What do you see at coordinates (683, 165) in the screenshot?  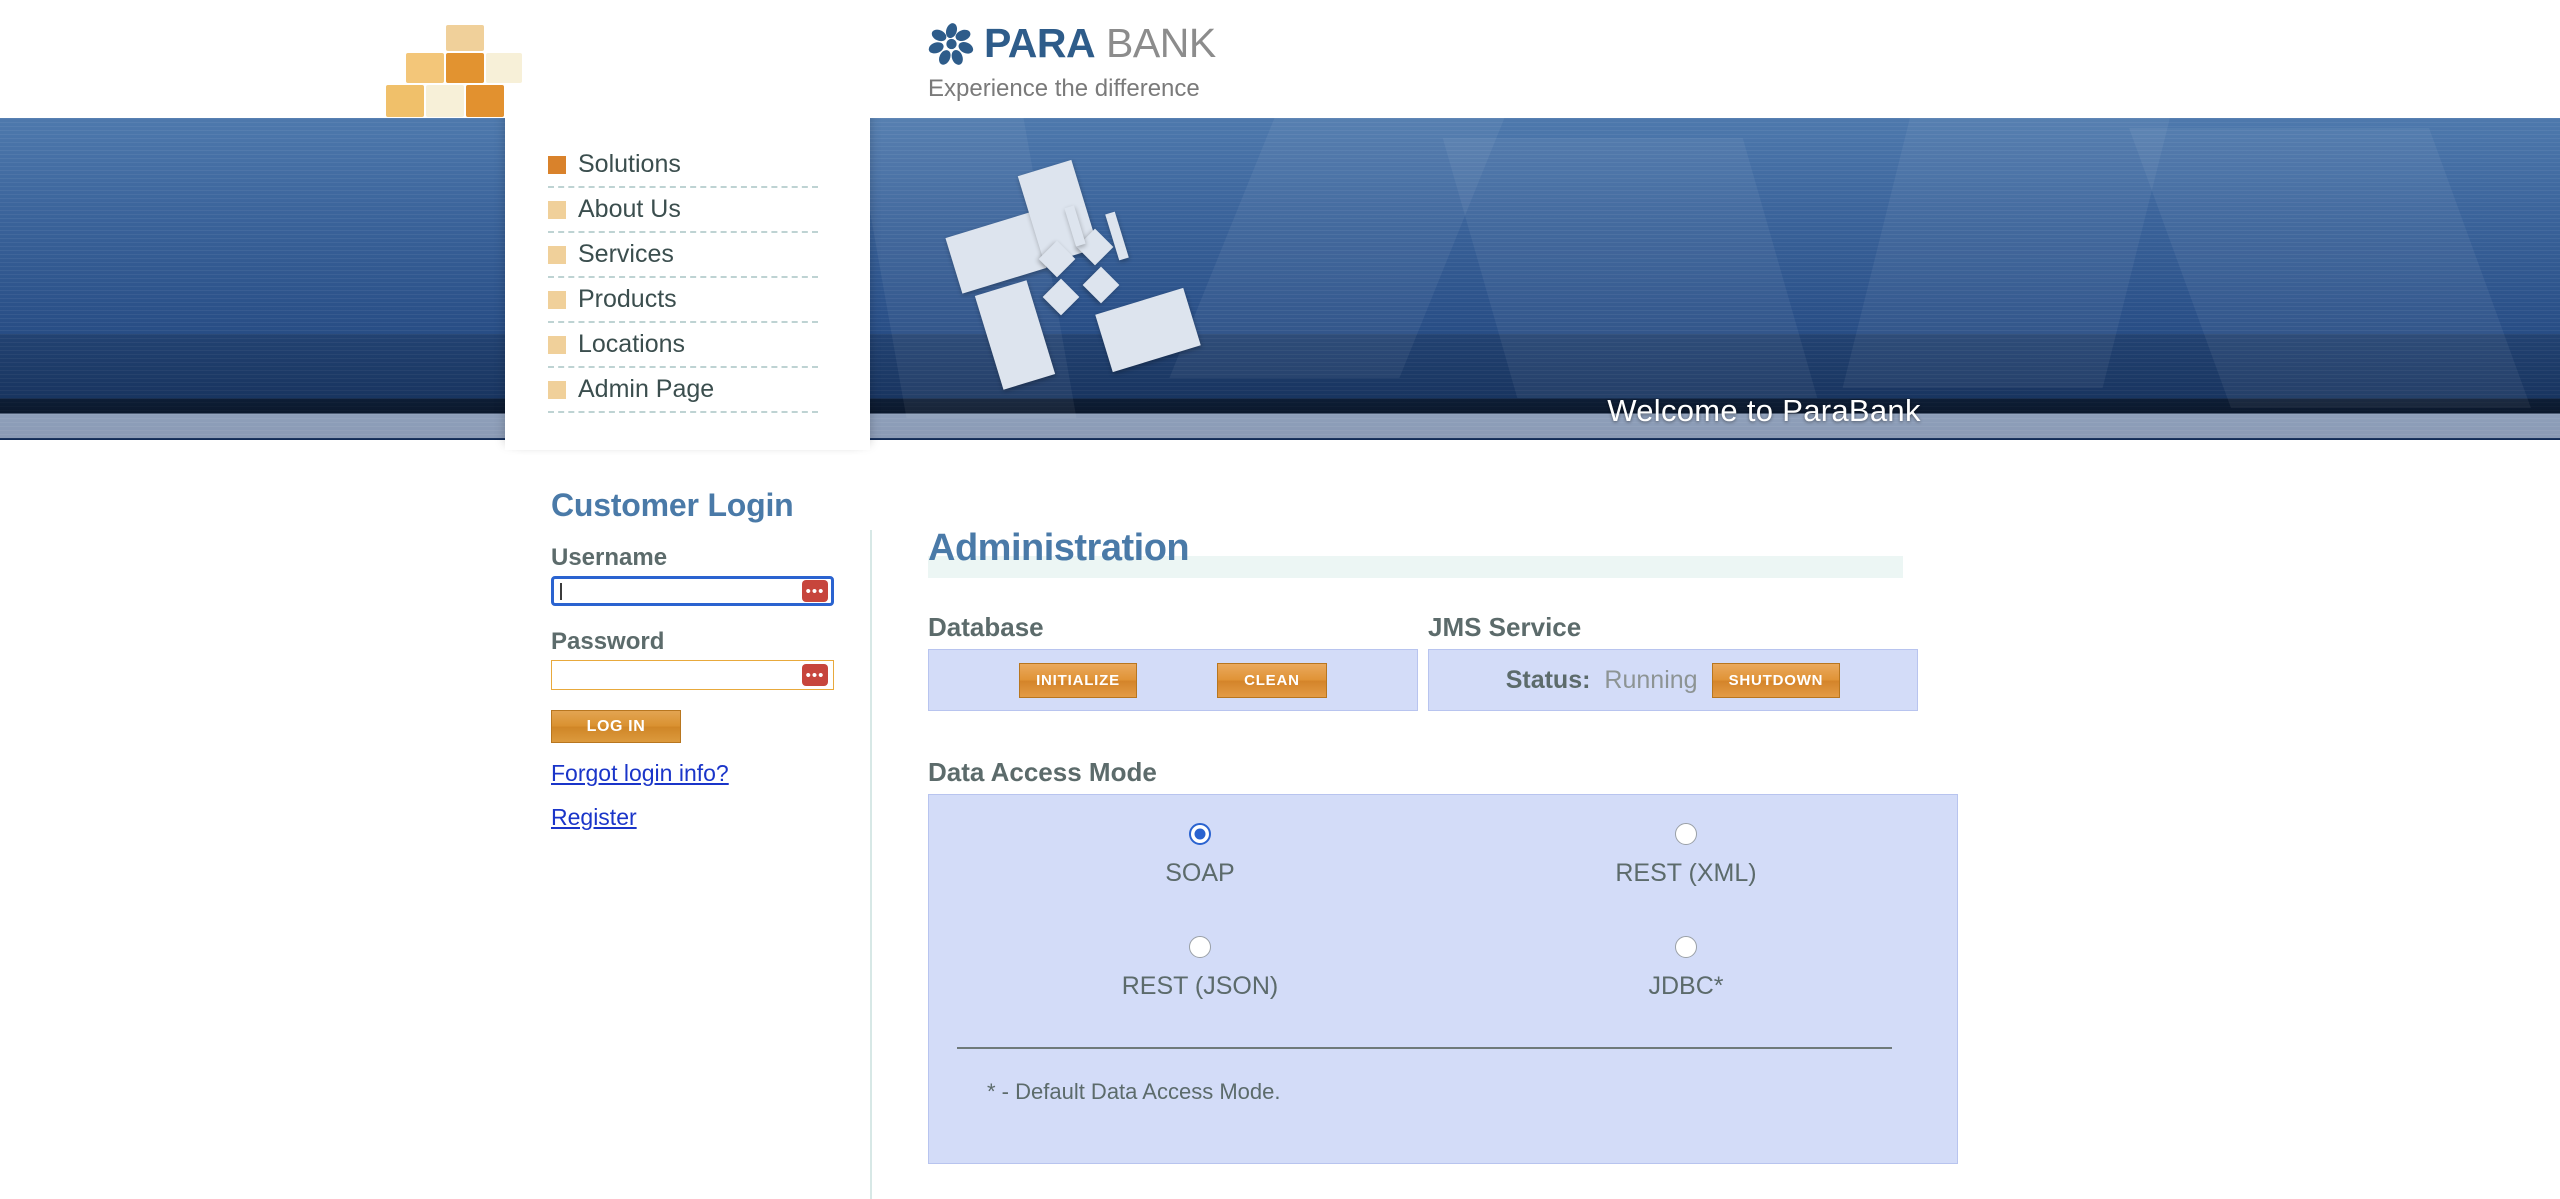 I see `sidebar-item-solutions: Solutions` at bounding box center [683, 165].